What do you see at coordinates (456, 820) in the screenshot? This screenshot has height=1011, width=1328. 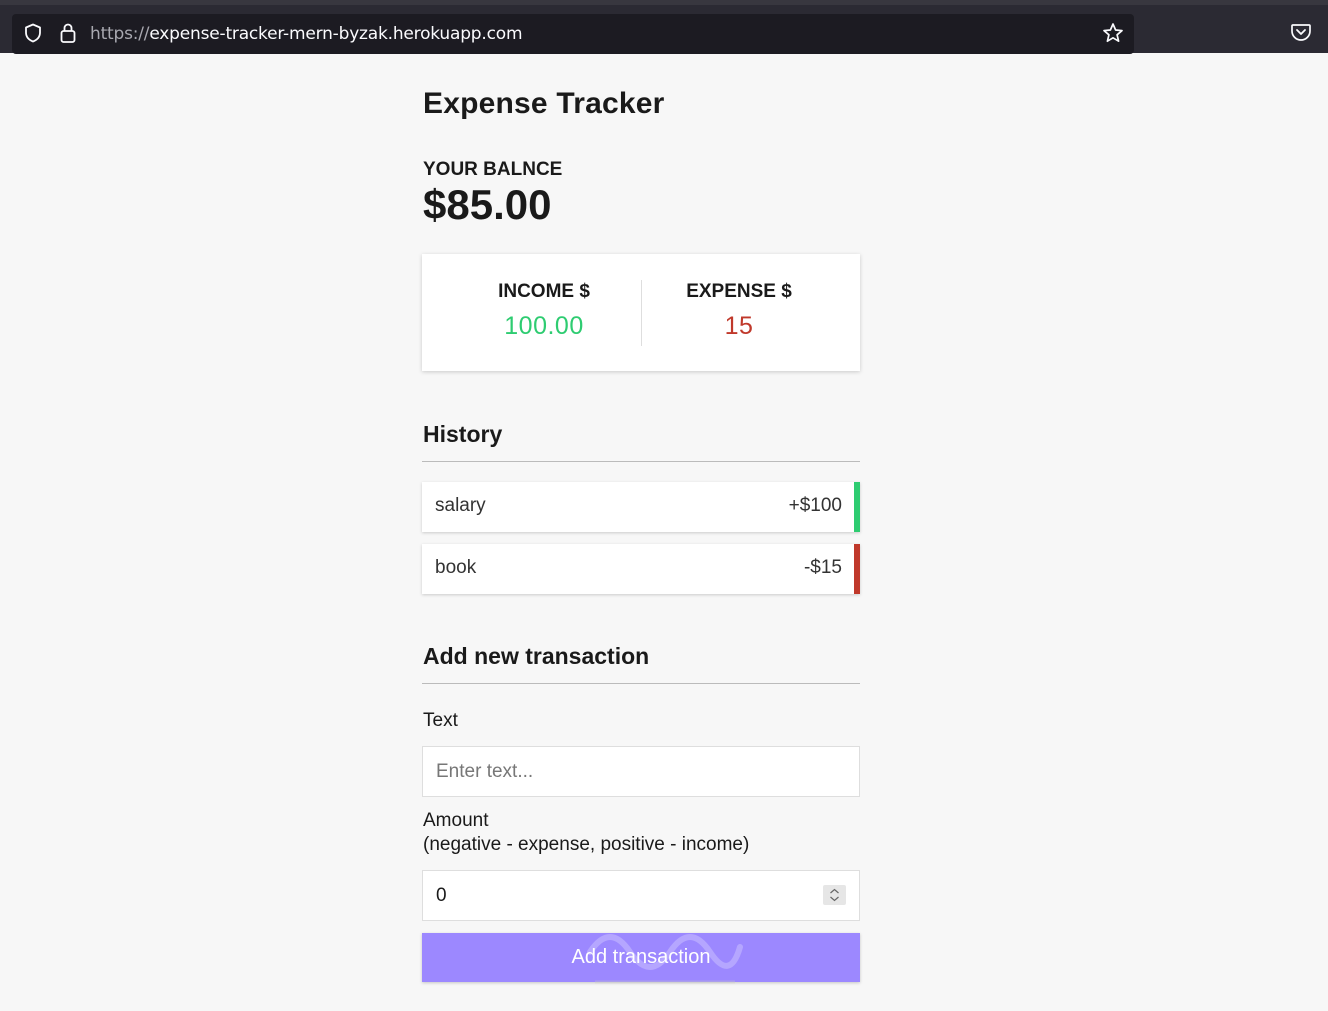 I see `amount-label: Amount` at bounding box center [456, 820].